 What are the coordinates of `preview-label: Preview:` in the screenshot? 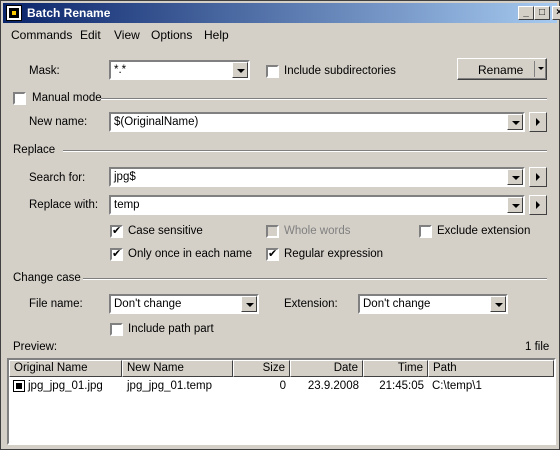 It's located at (35, 347).